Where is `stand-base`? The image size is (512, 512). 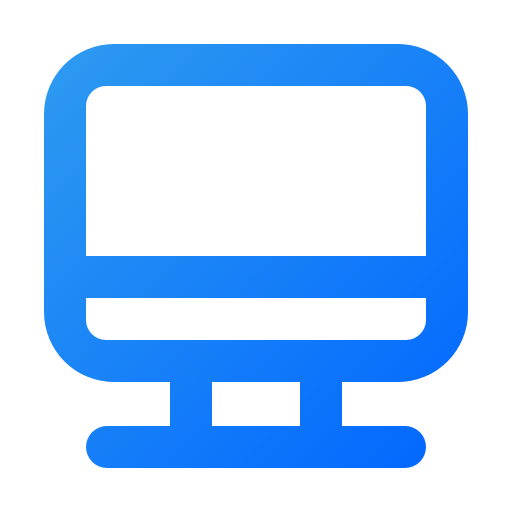
stand-base is located at coordinates (256, 447).